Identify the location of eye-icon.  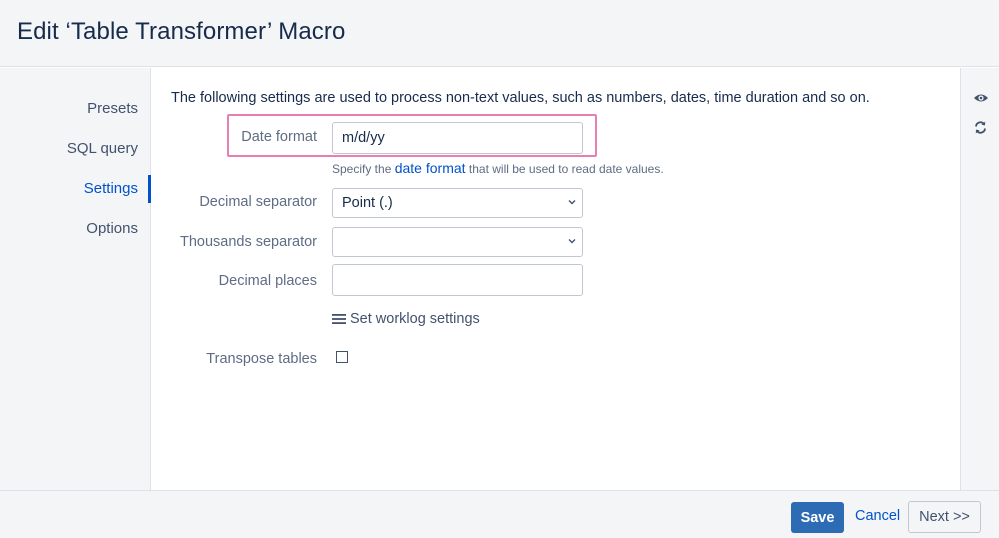
(981, 98).